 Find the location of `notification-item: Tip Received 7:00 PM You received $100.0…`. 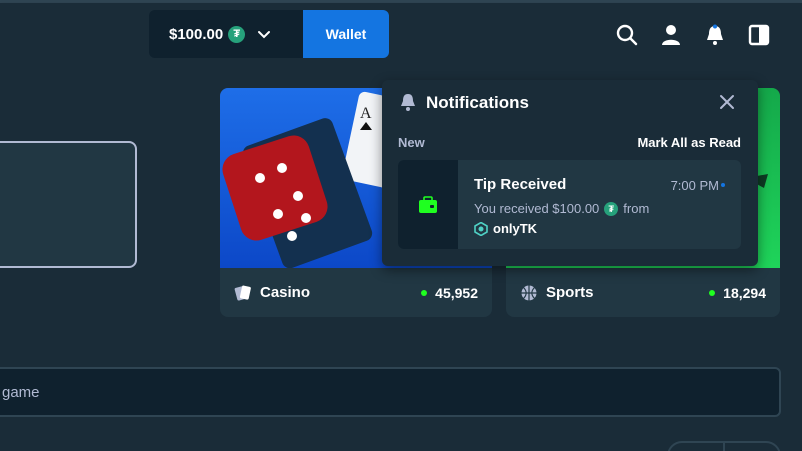

notification-item: Tip Received 7:00 PM You received $100.0… is located at coordinates (569, 204).